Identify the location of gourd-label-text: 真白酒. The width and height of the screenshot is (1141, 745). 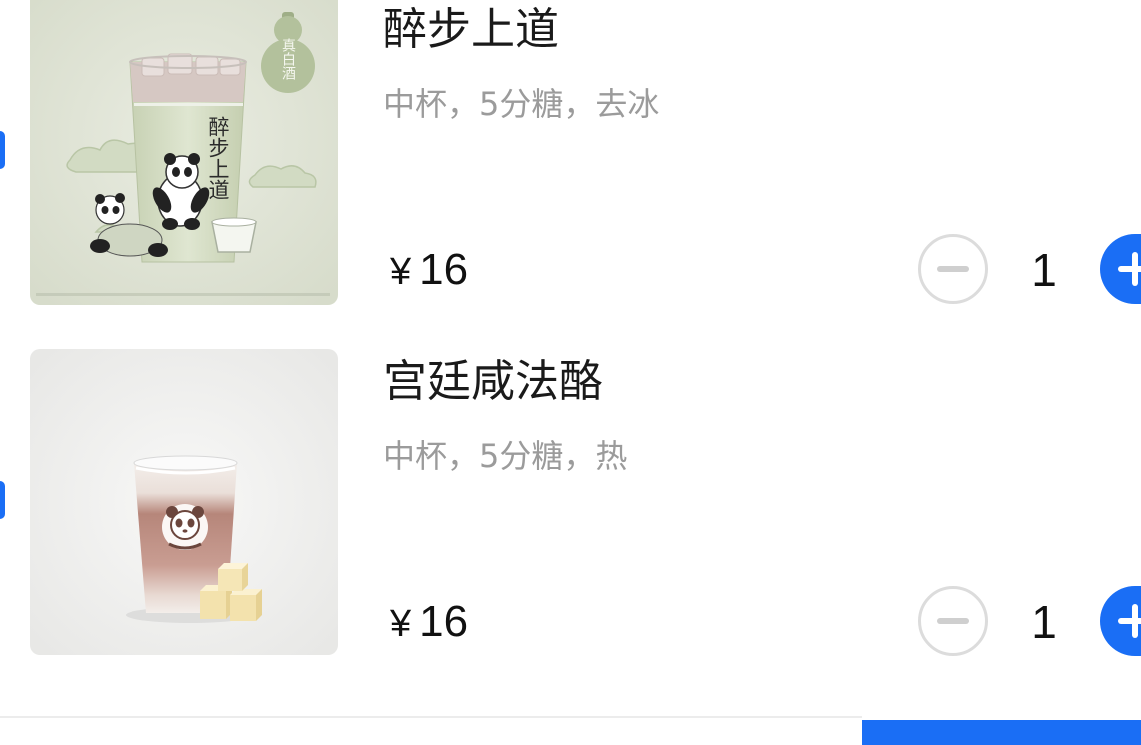
(288, 59).